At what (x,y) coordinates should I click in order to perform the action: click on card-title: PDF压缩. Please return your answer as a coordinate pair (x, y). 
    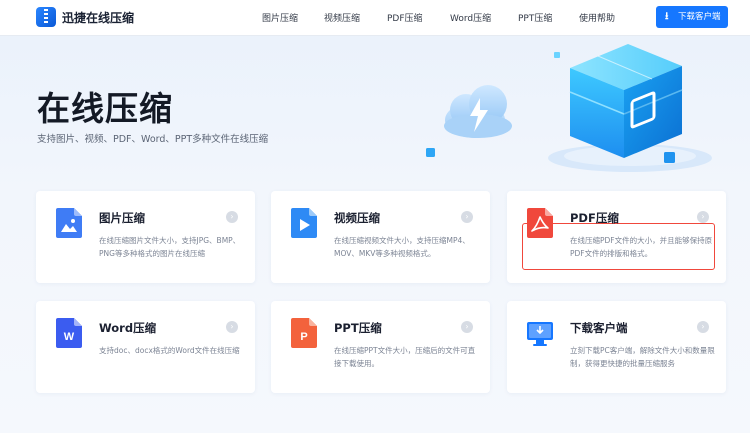
    Looking at the image, I should click on (594, 218).